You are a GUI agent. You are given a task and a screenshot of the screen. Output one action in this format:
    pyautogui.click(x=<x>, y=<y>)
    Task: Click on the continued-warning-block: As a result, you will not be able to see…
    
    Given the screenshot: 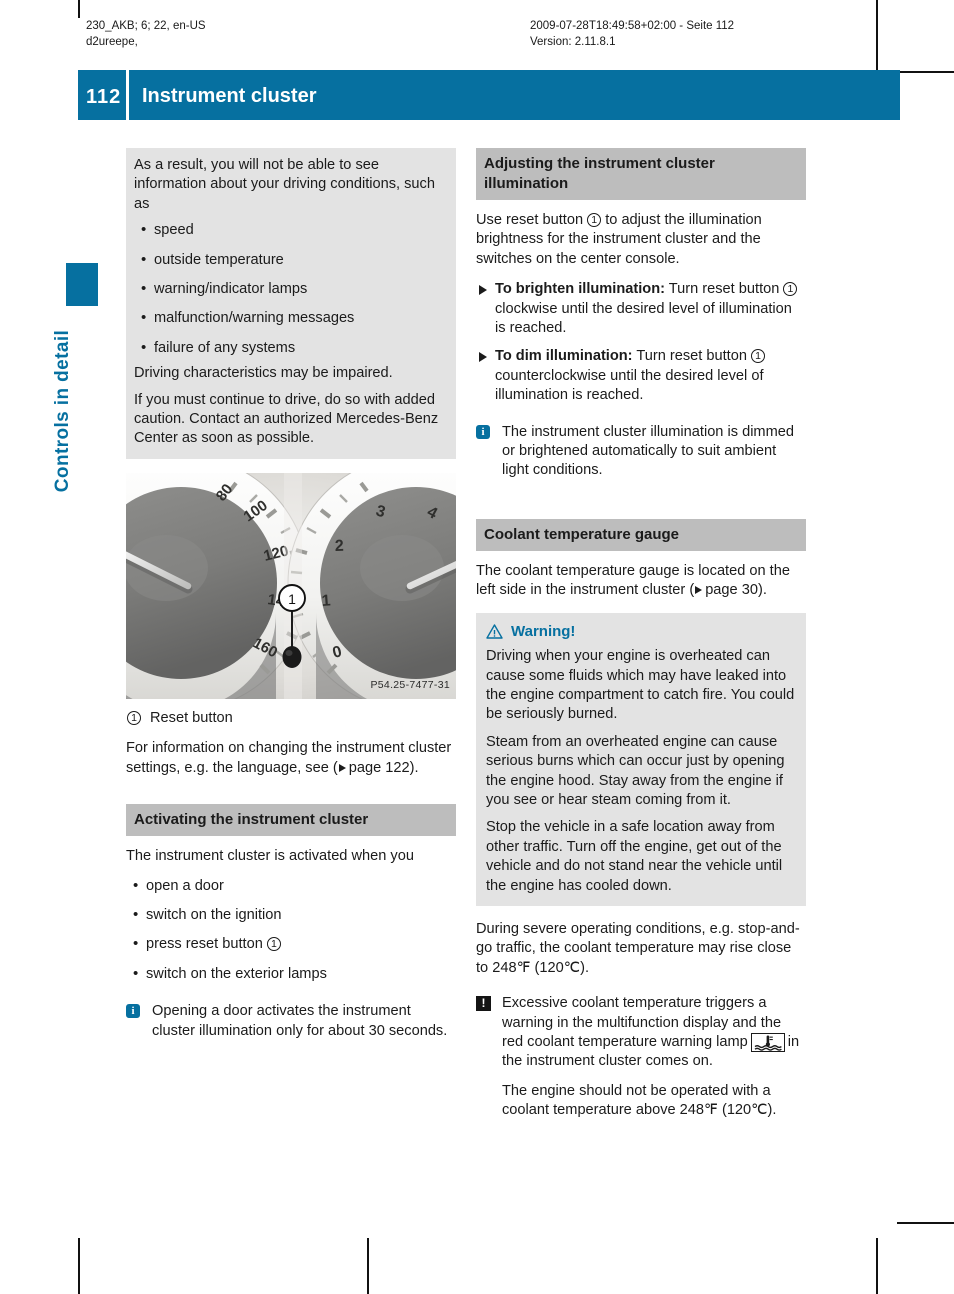 What is the action you would take?
    pyautogui.click(x=291, y=303)
    